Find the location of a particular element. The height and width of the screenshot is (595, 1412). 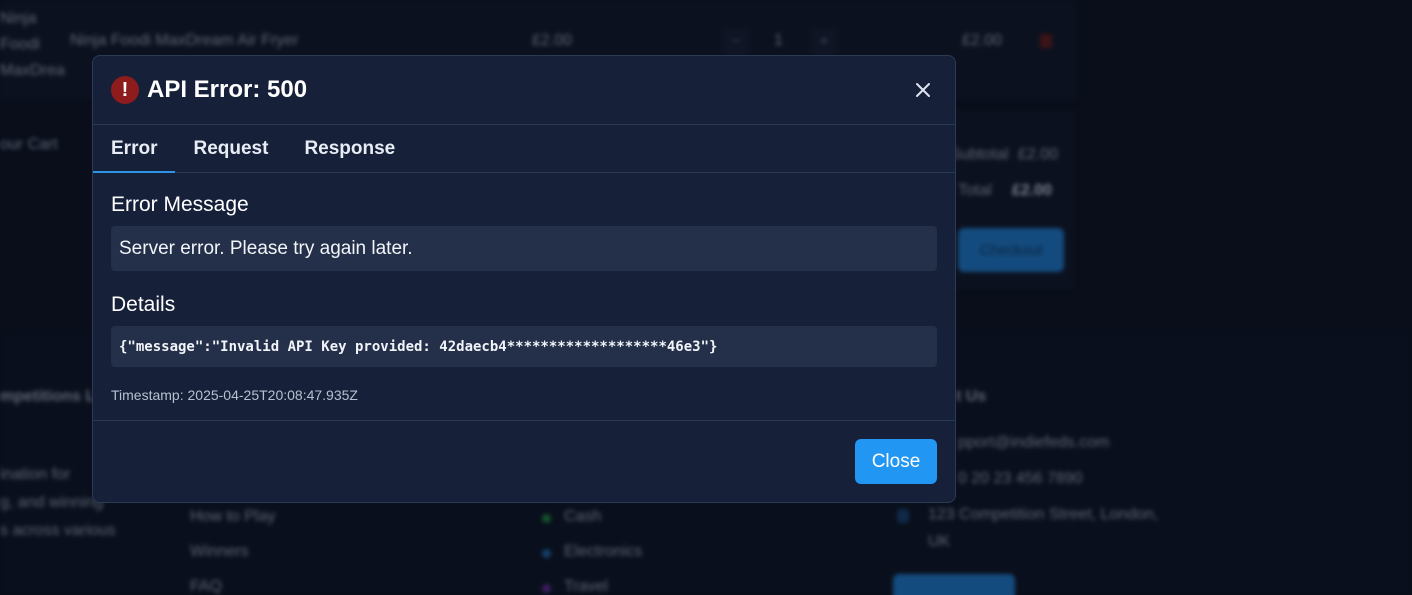

modal-footer: Close is located at coordinates (524, 461).